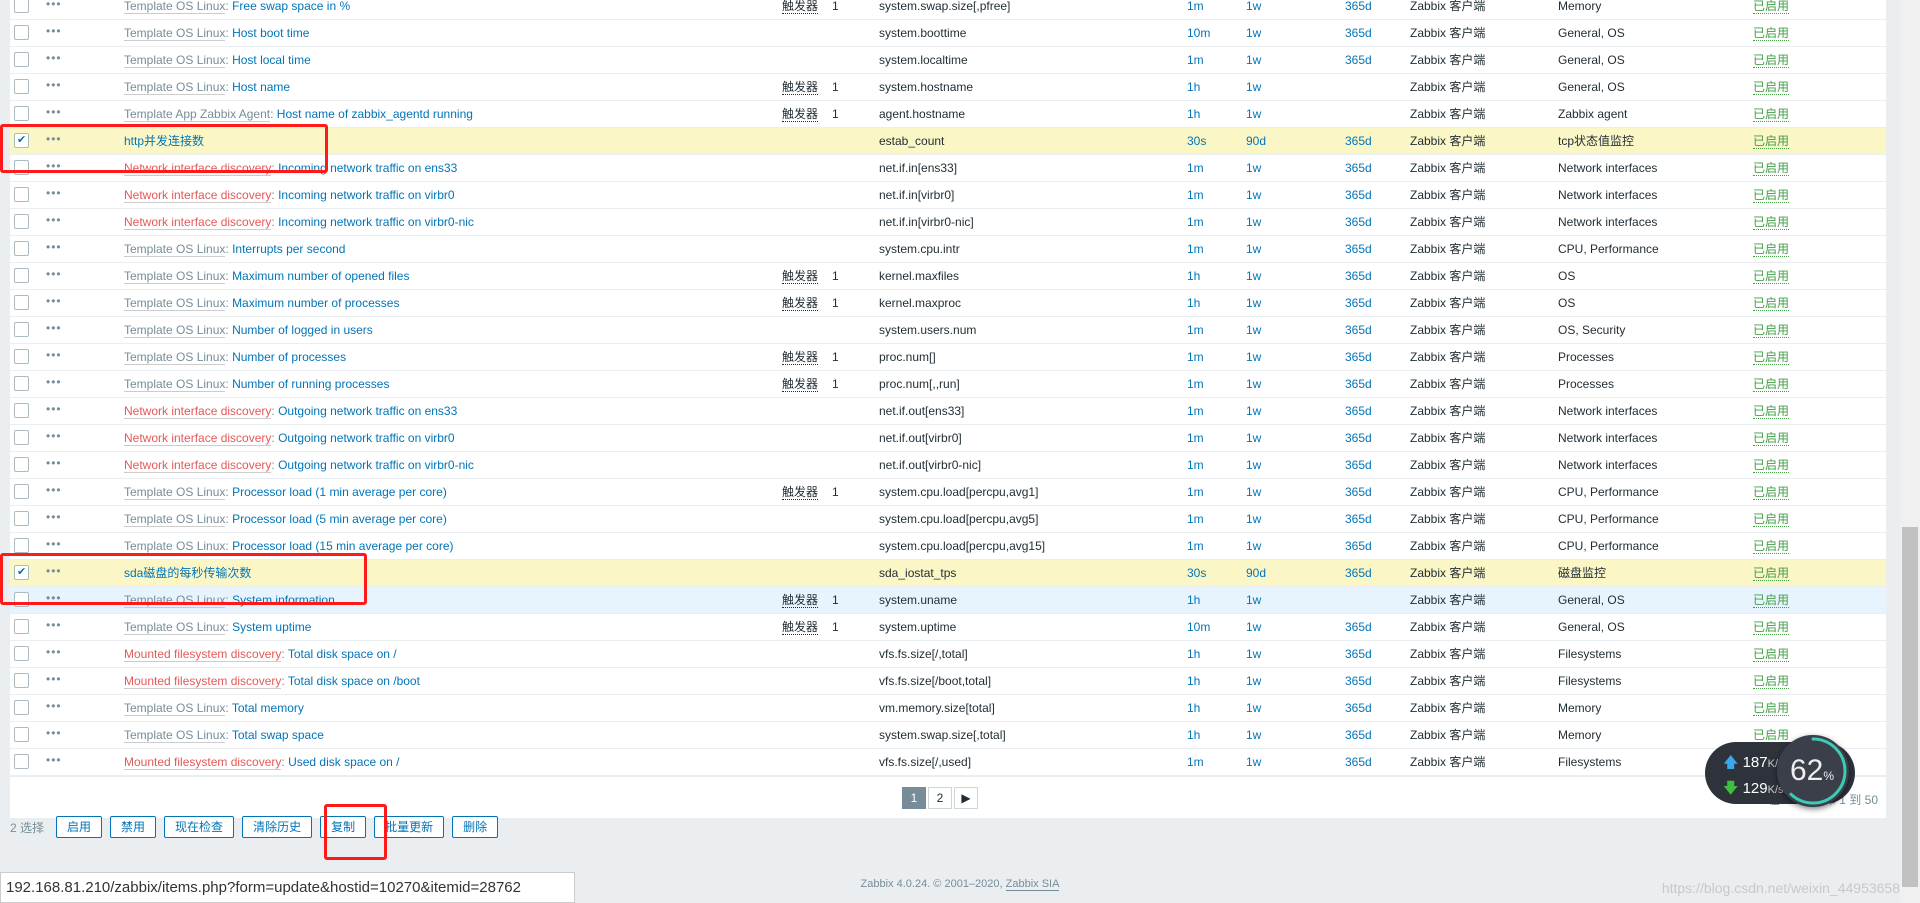 This screenshot has height=903, width=1920. Describe the element at coordinates (320, 276) in the screenshot. I see `item-link: Maximum number of opened files` at that location.